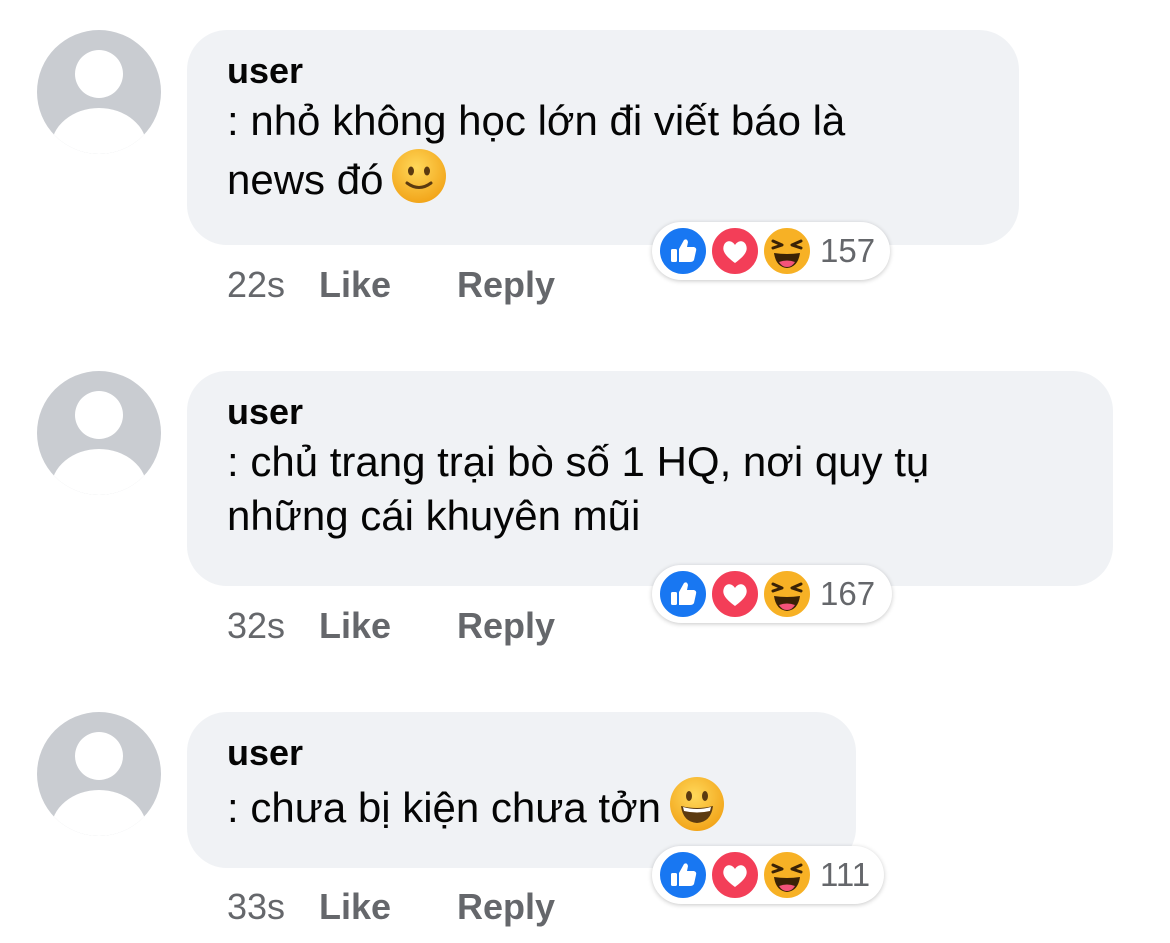 The height and width of the screenshot is (943, 1170). I want to click on comment-text-line: : chưa bị kiện chưa tởn, so click(521, 805).